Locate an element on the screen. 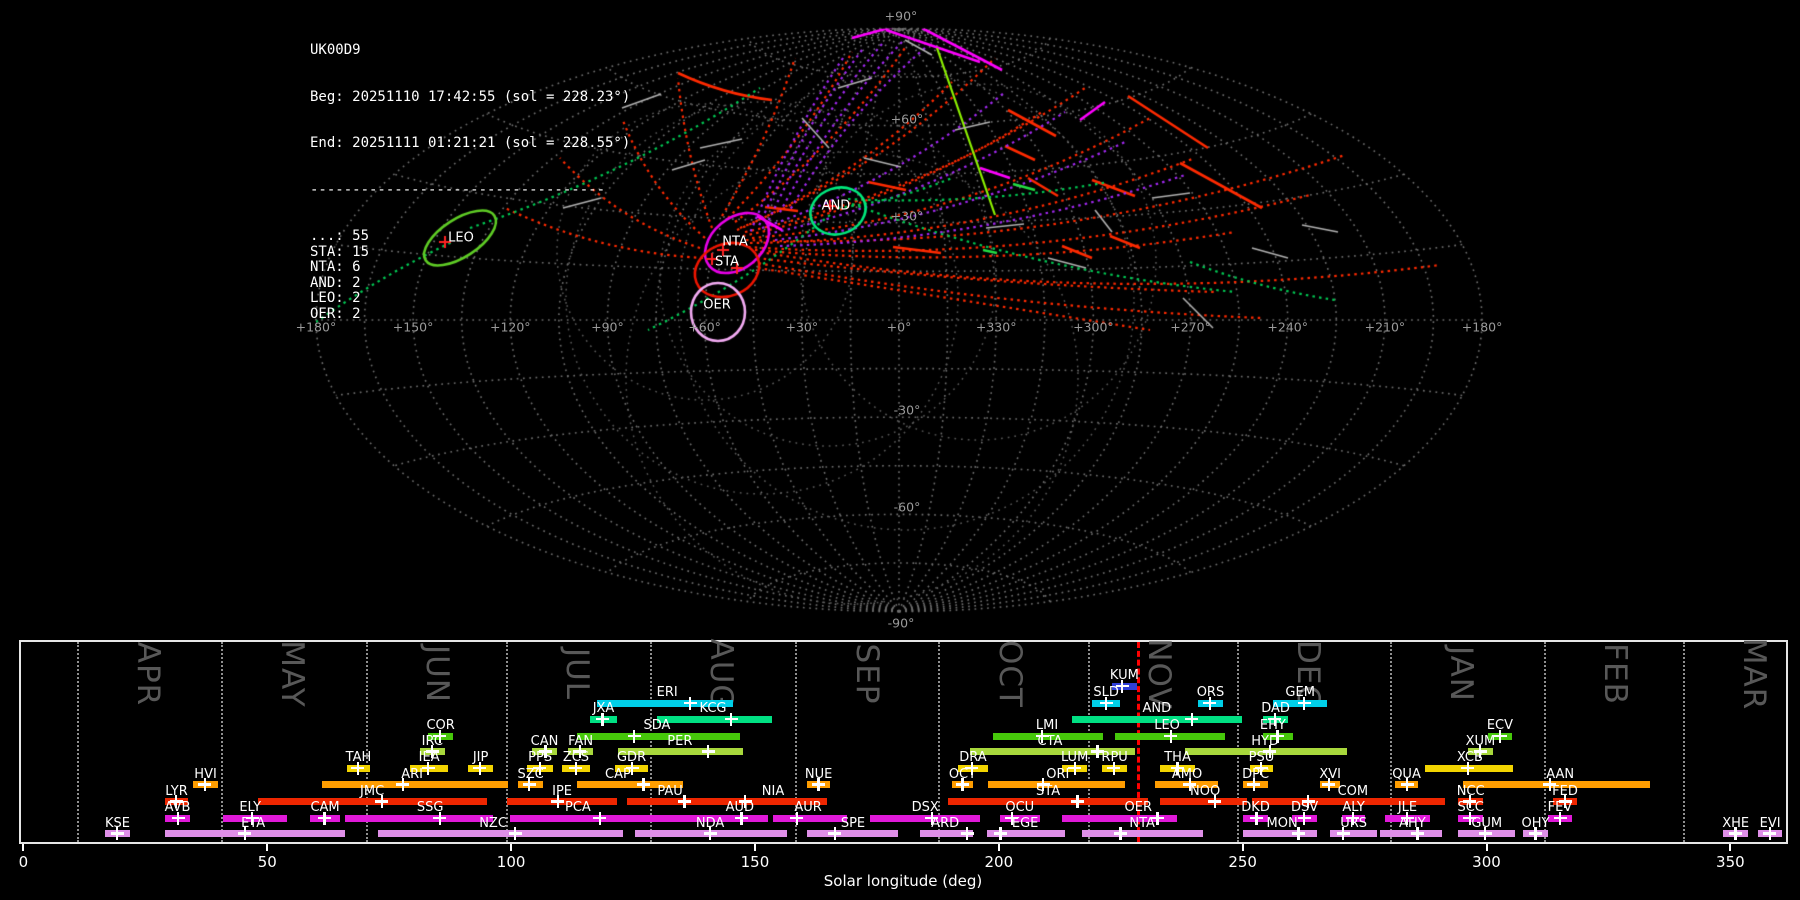 The height and width of the screenshot is (900, 1800). shower-bar-noo is located at coordinates (1204, 801).